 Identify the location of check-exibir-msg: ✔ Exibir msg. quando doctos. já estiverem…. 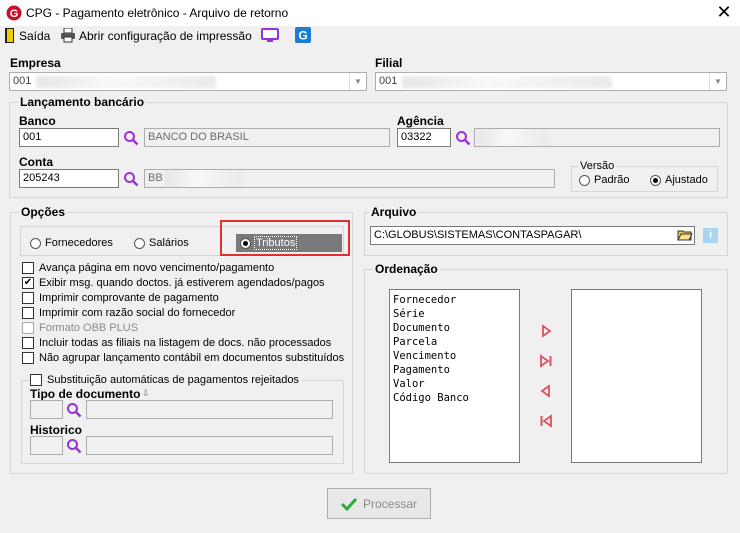
(173, 283).